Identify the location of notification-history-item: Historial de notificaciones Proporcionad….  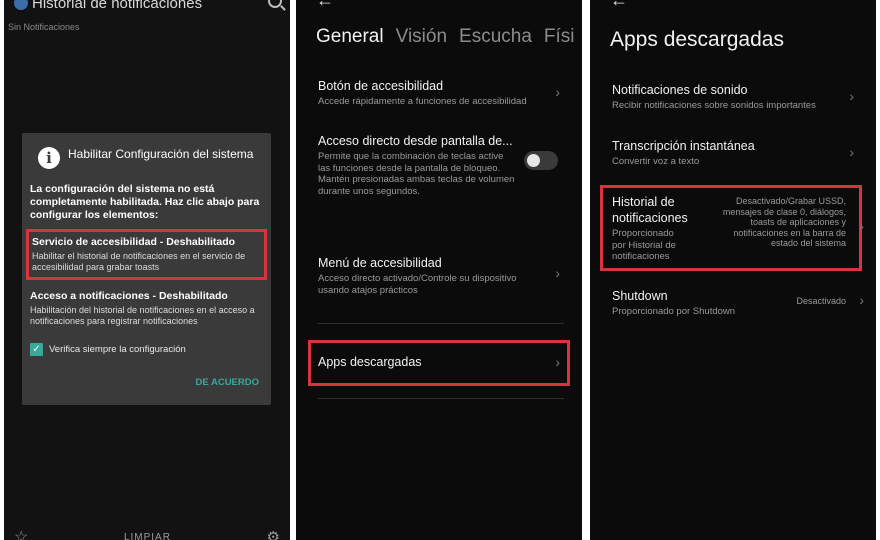
(738, 228).